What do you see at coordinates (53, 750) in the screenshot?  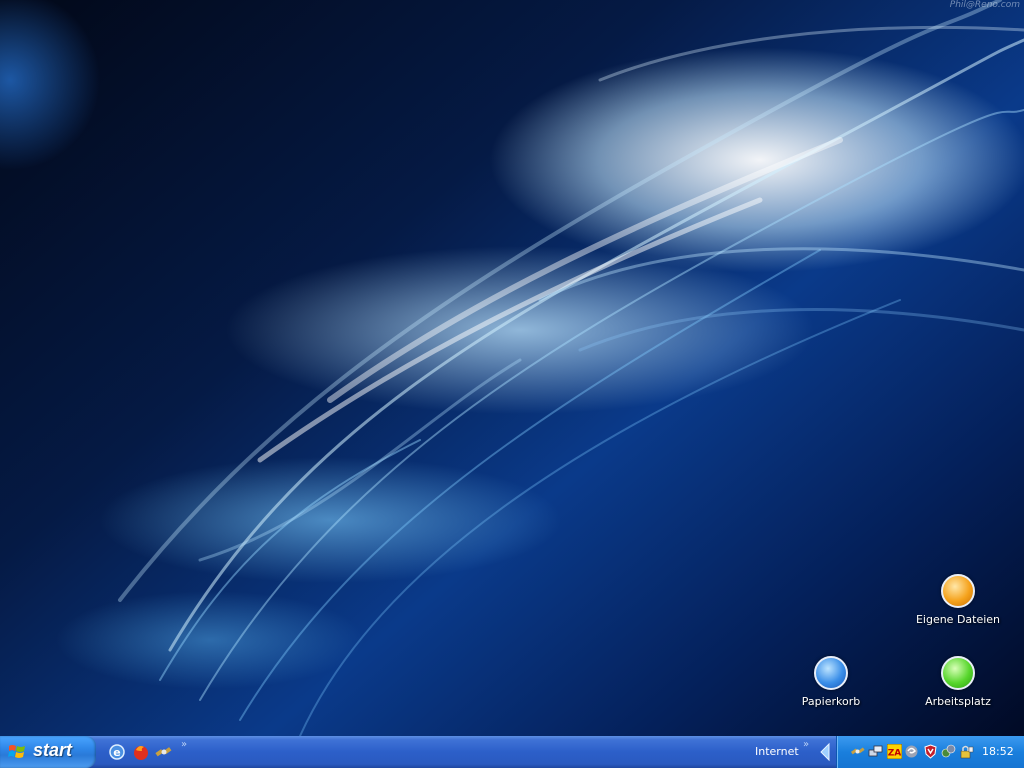 I see `start-label: start` at bounding box center [53, 750].